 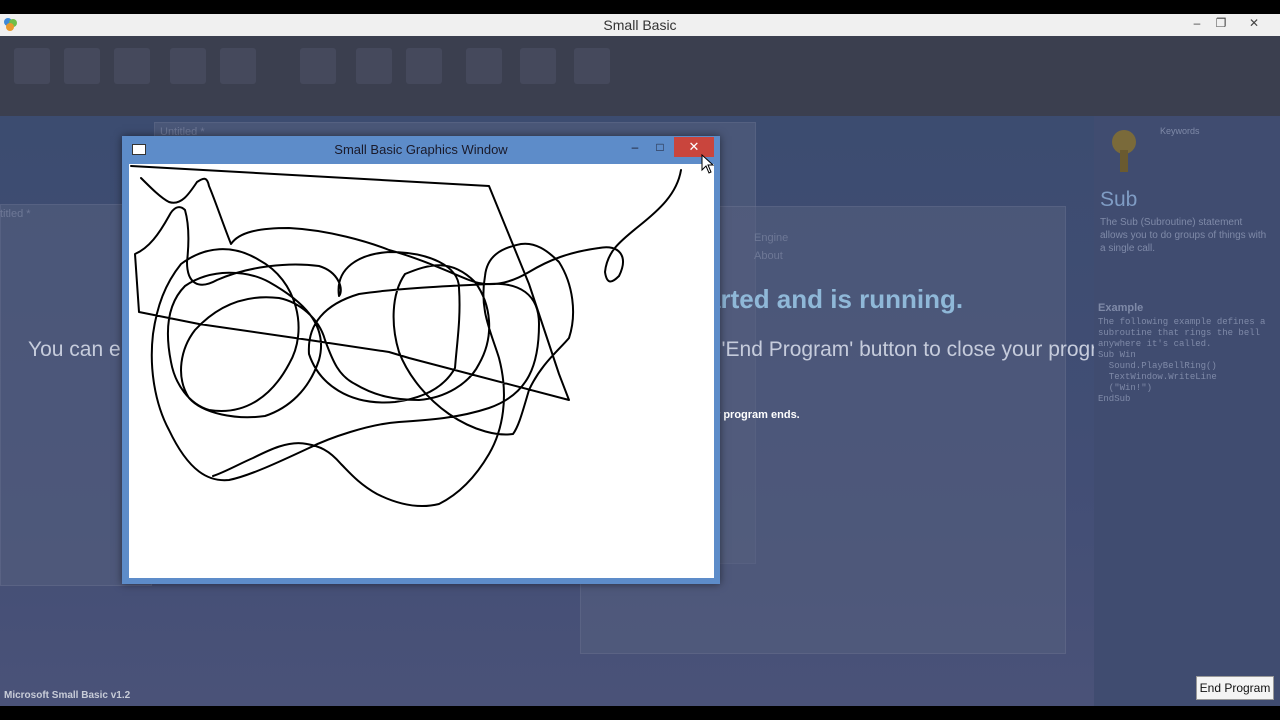 What do you see at coordinates (318, 66) in the screenshot?
I see `paste-icon` at bounding box center [318, 66].